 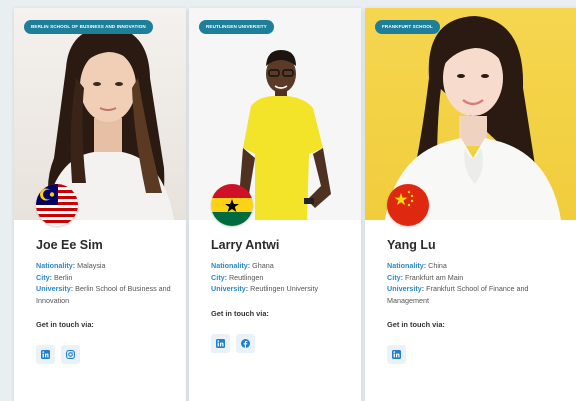 I want to click on university-badge: Berlin School of Business and Innovation, so click(x=88, y=27).